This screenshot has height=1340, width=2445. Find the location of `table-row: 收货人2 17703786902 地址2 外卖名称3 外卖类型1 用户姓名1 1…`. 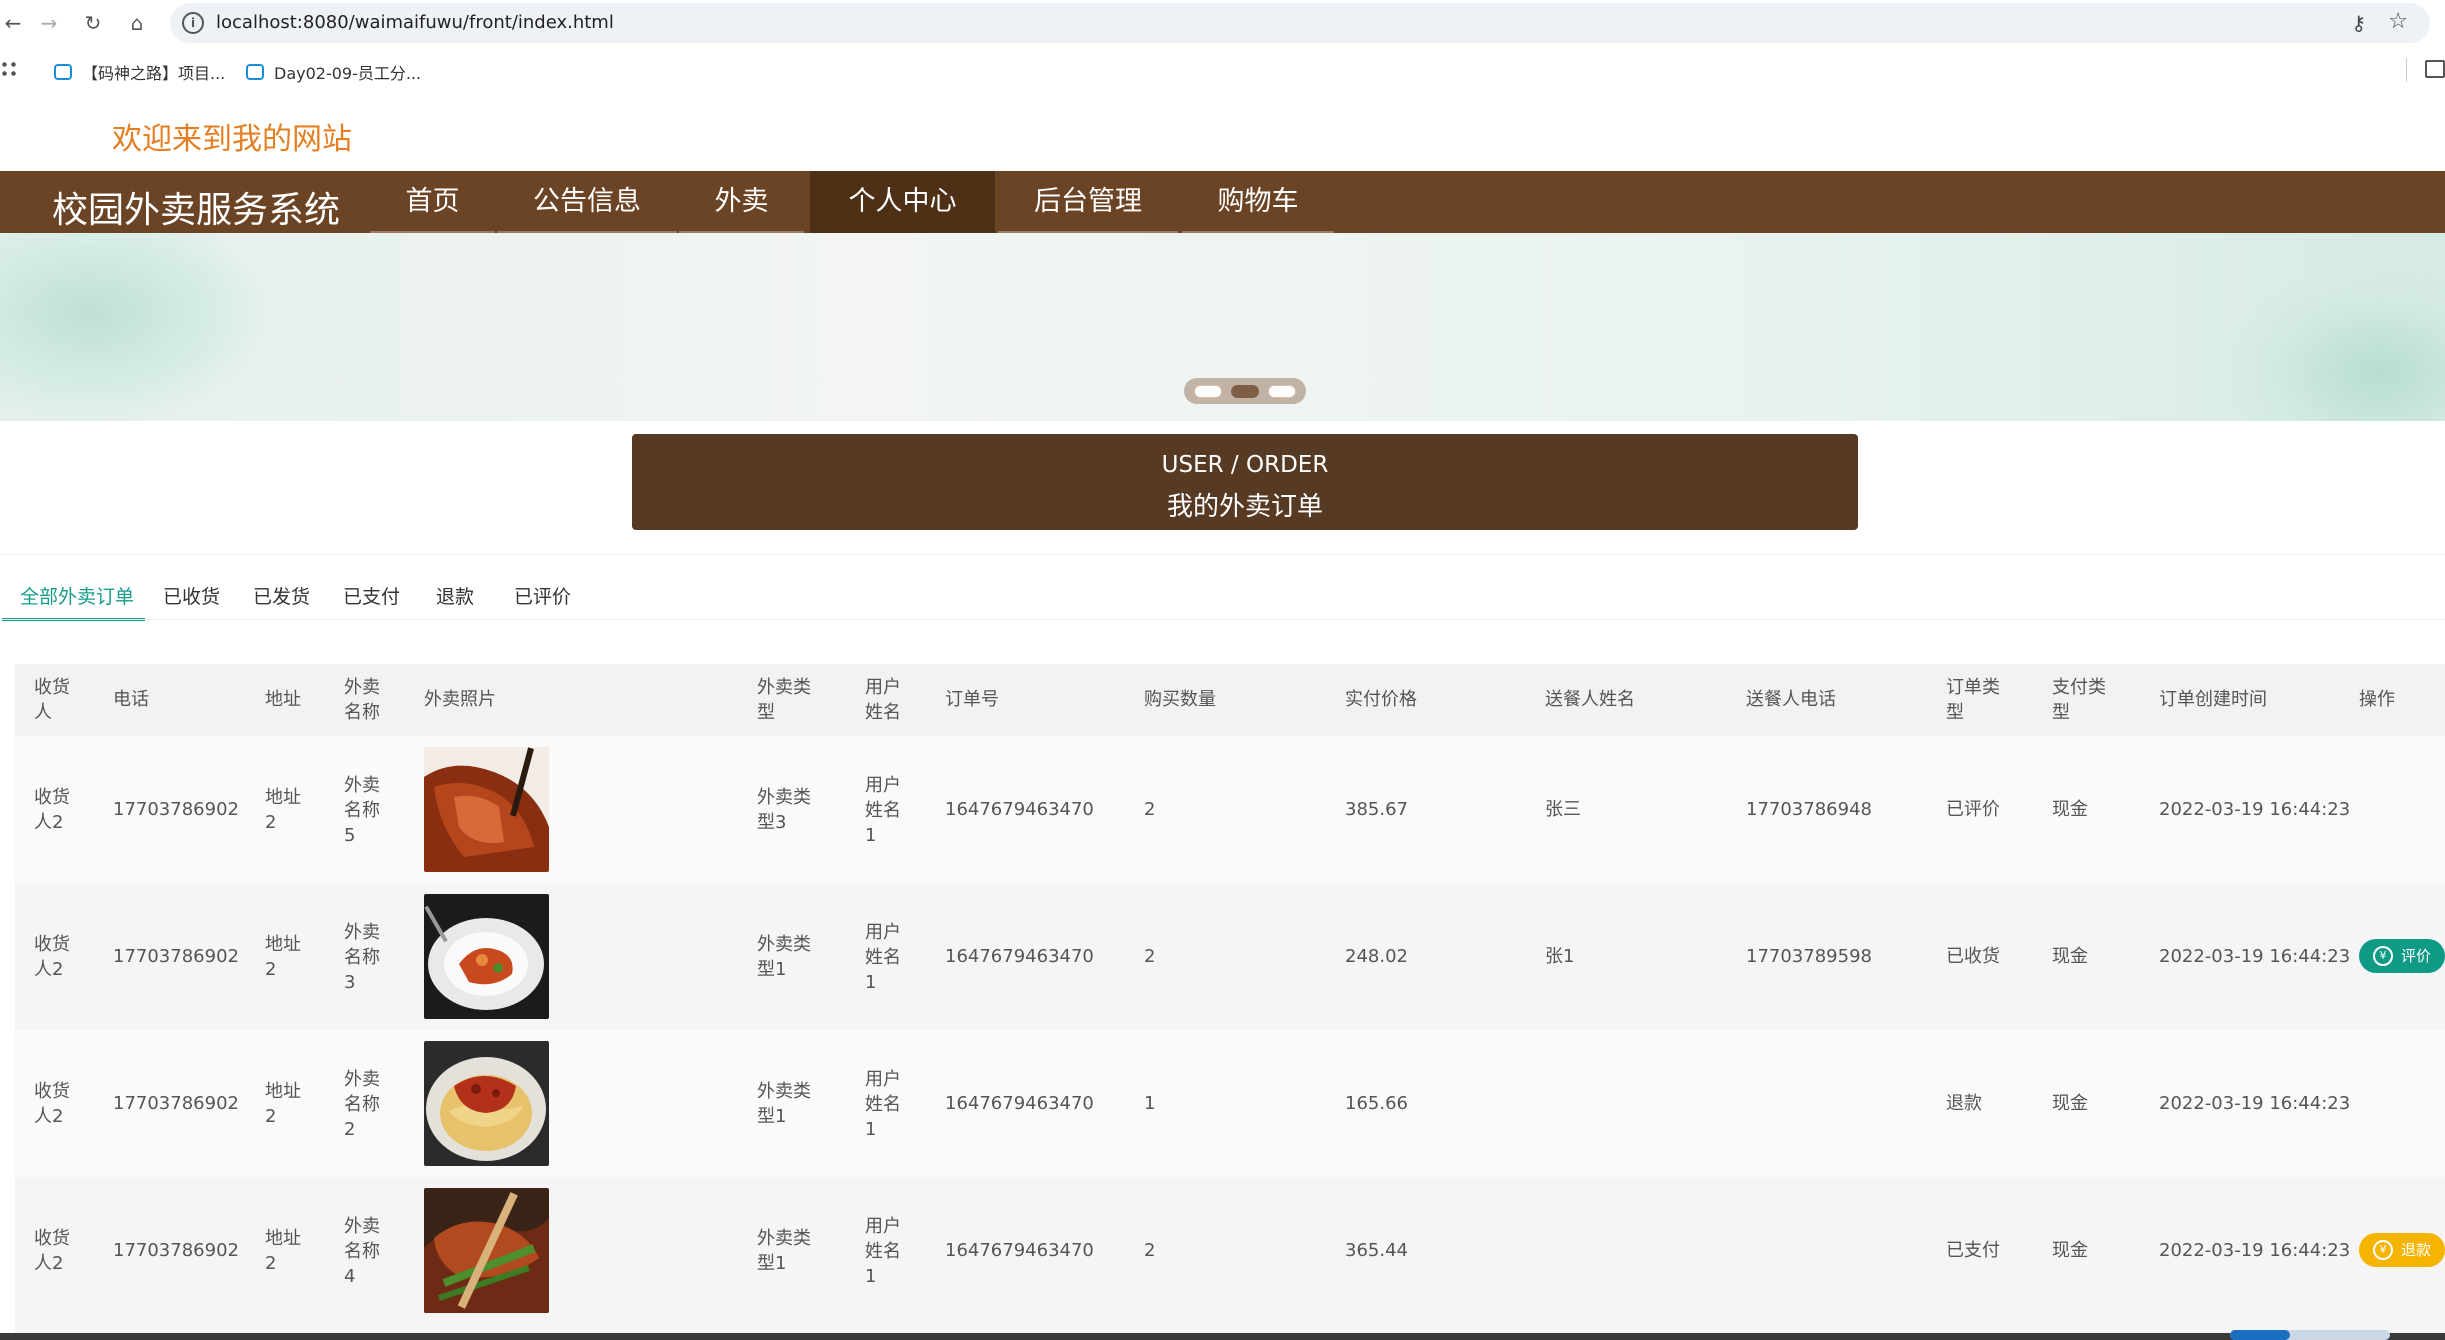

table-row: 收货人2 17703786902 地址2 外卖名称3 外卖类型1 用户姓名1 1… is located at coordinates (1230, 956).